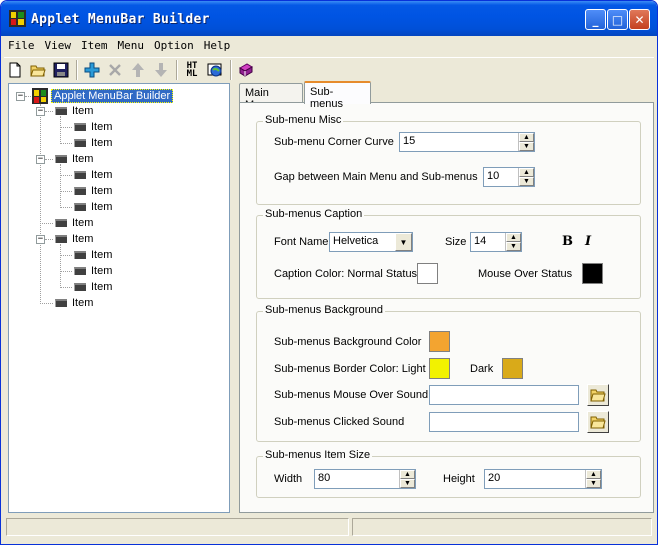 This screenshot has width=658, height=545. What do you see at coordinates (115, 70) in the screenshot?
I see `delete-icon` at bounding box center [115, 70].